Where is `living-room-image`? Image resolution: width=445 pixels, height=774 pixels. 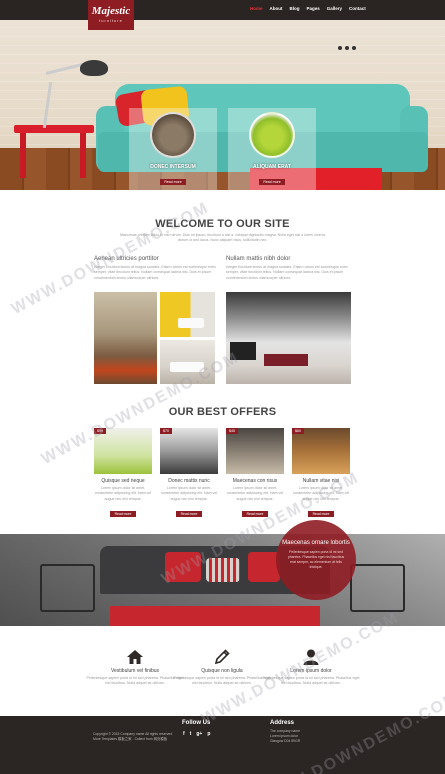
living-room-image is located at coordinates (125, 338).